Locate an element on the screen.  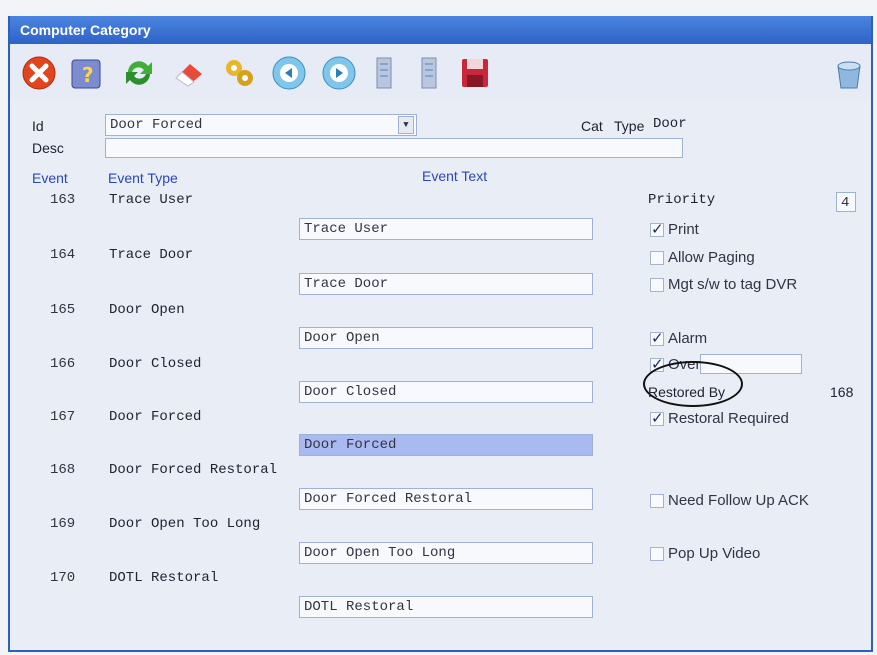
gear-users-icon is located at coordinates (239, 73).